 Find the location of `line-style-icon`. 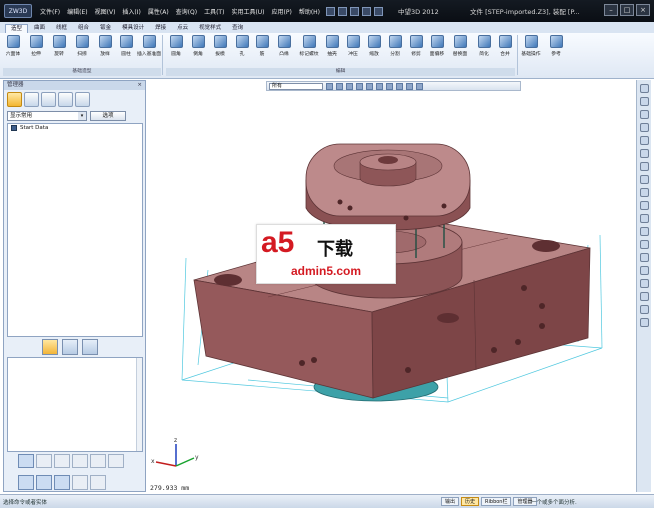

line-style-icon is located at coordinates (419, 86).